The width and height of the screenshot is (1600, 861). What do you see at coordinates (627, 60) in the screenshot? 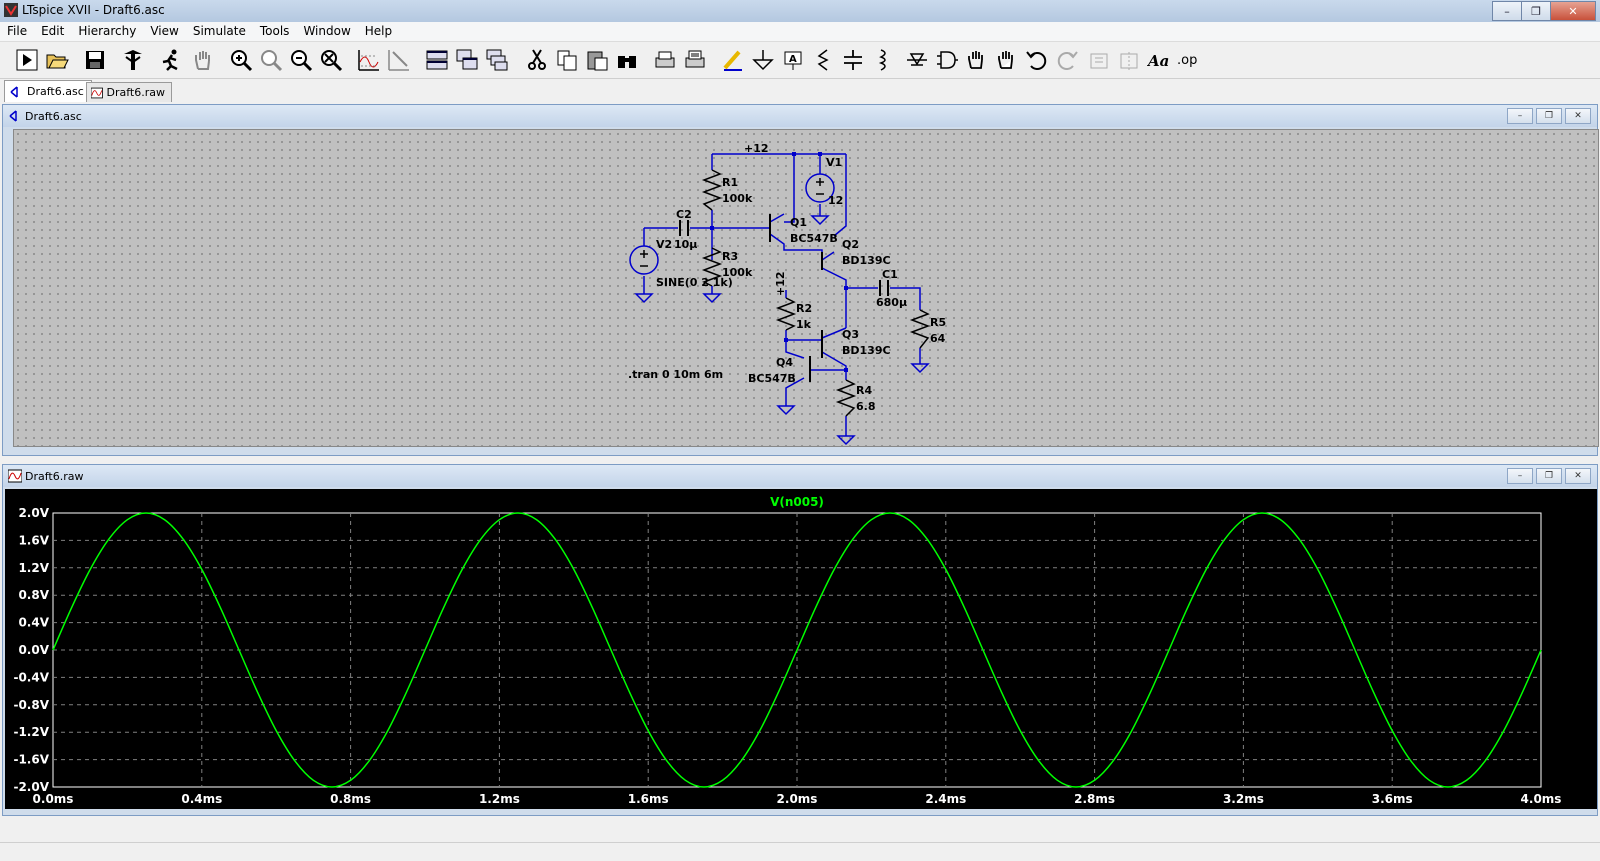
I see `find-icon` at bounding box center [627, 60].